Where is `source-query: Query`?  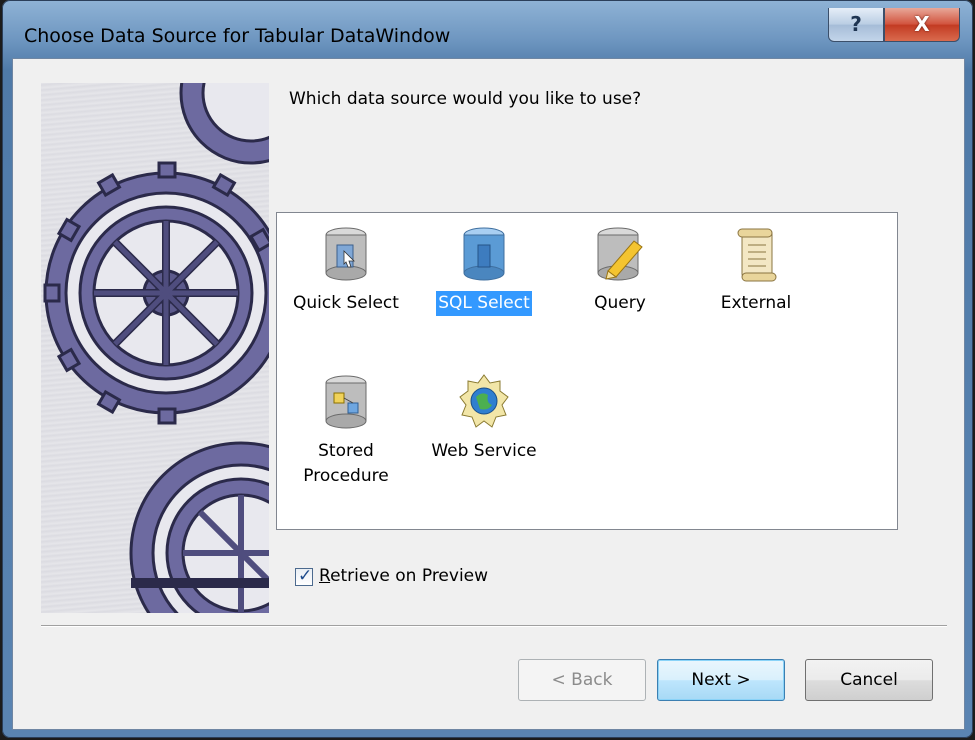 source-query: Query is located at coordinates (620, 270).